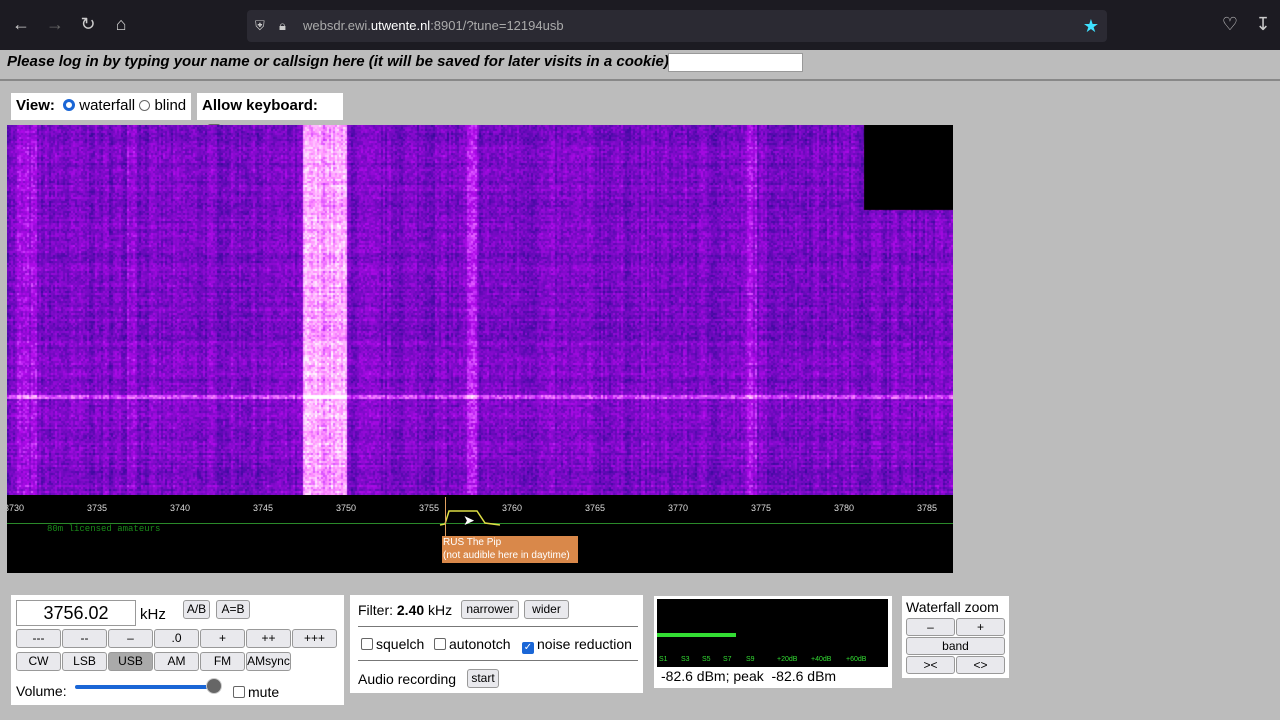 Image resolution: width=1280 pixels, height=720 pixels. I want to click on url-domain: utwente.nl, so click(400, 25).